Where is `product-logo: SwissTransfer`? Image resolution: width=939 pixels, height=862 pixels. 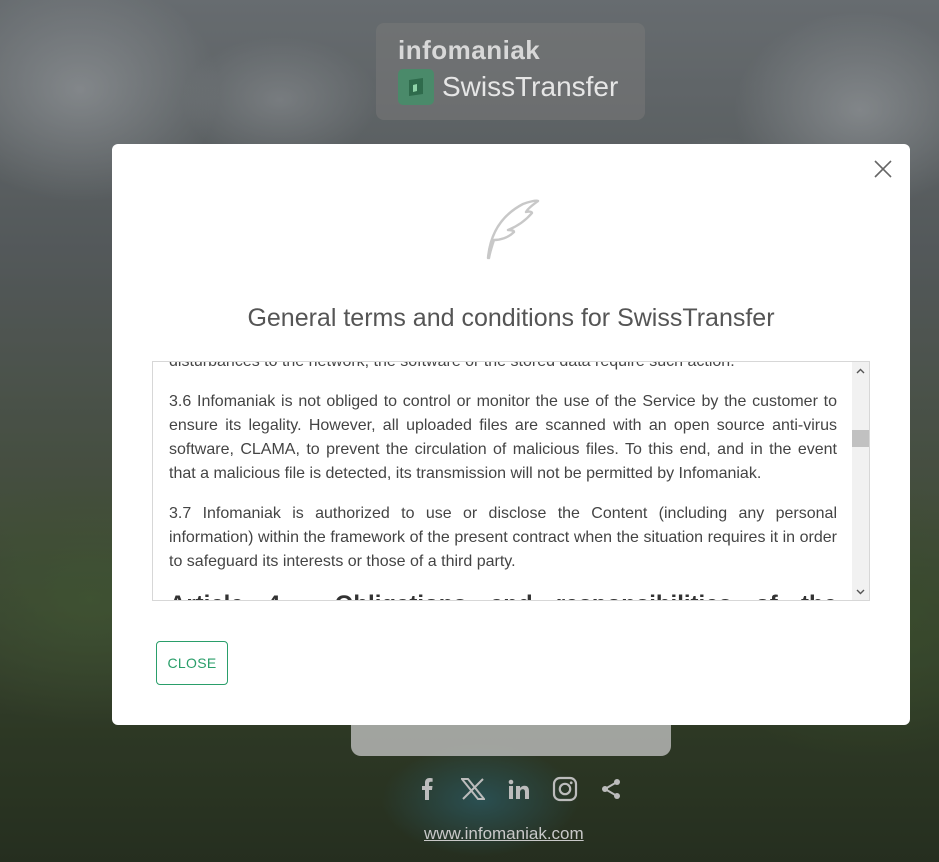 product-logo: SwissTransfer is located at coordinates (508, 87).